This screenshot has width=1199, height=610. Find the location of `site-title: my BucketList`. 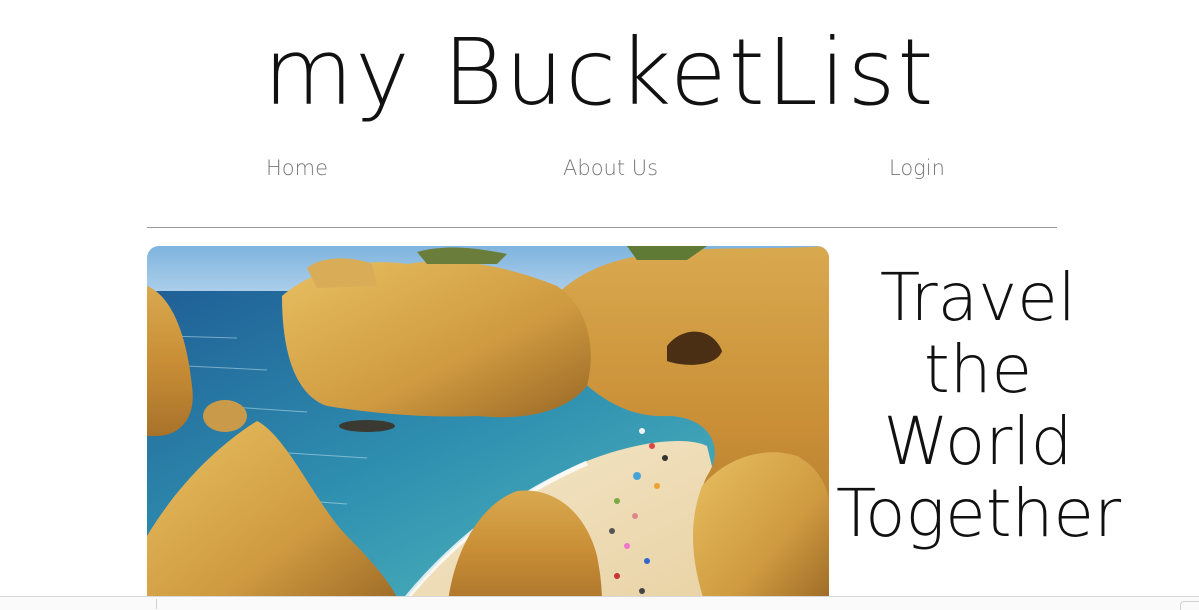

site-title: my BucketList is located at coordinates (599, 72).